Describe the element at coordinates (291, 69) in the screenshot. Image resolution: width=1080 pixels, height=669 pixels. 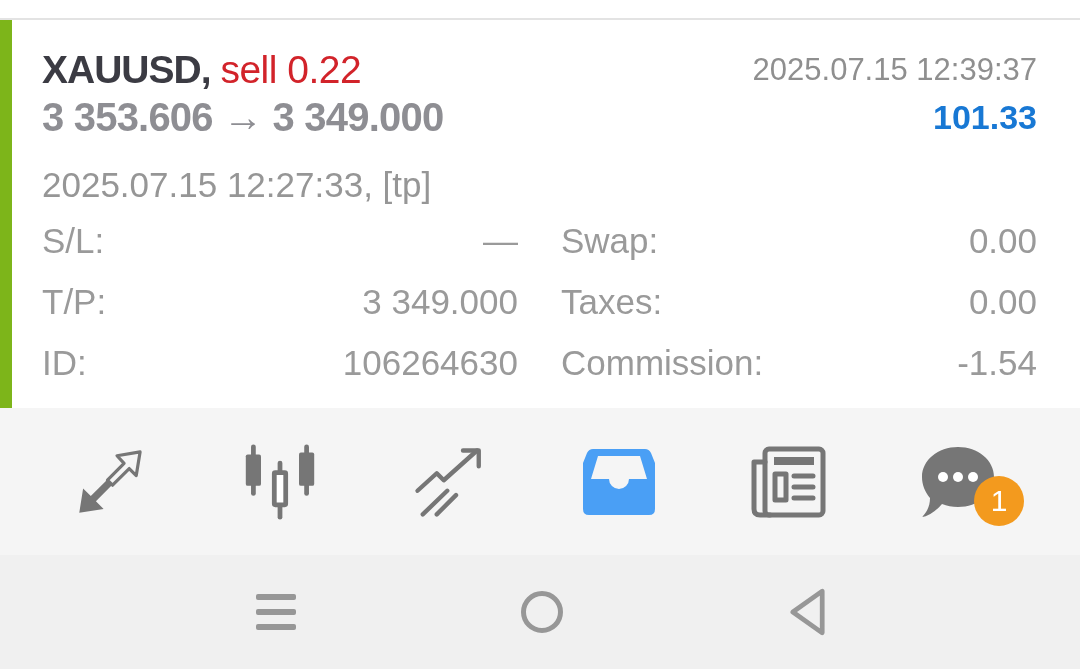
I see `order-label: sell 0.22` at that location.